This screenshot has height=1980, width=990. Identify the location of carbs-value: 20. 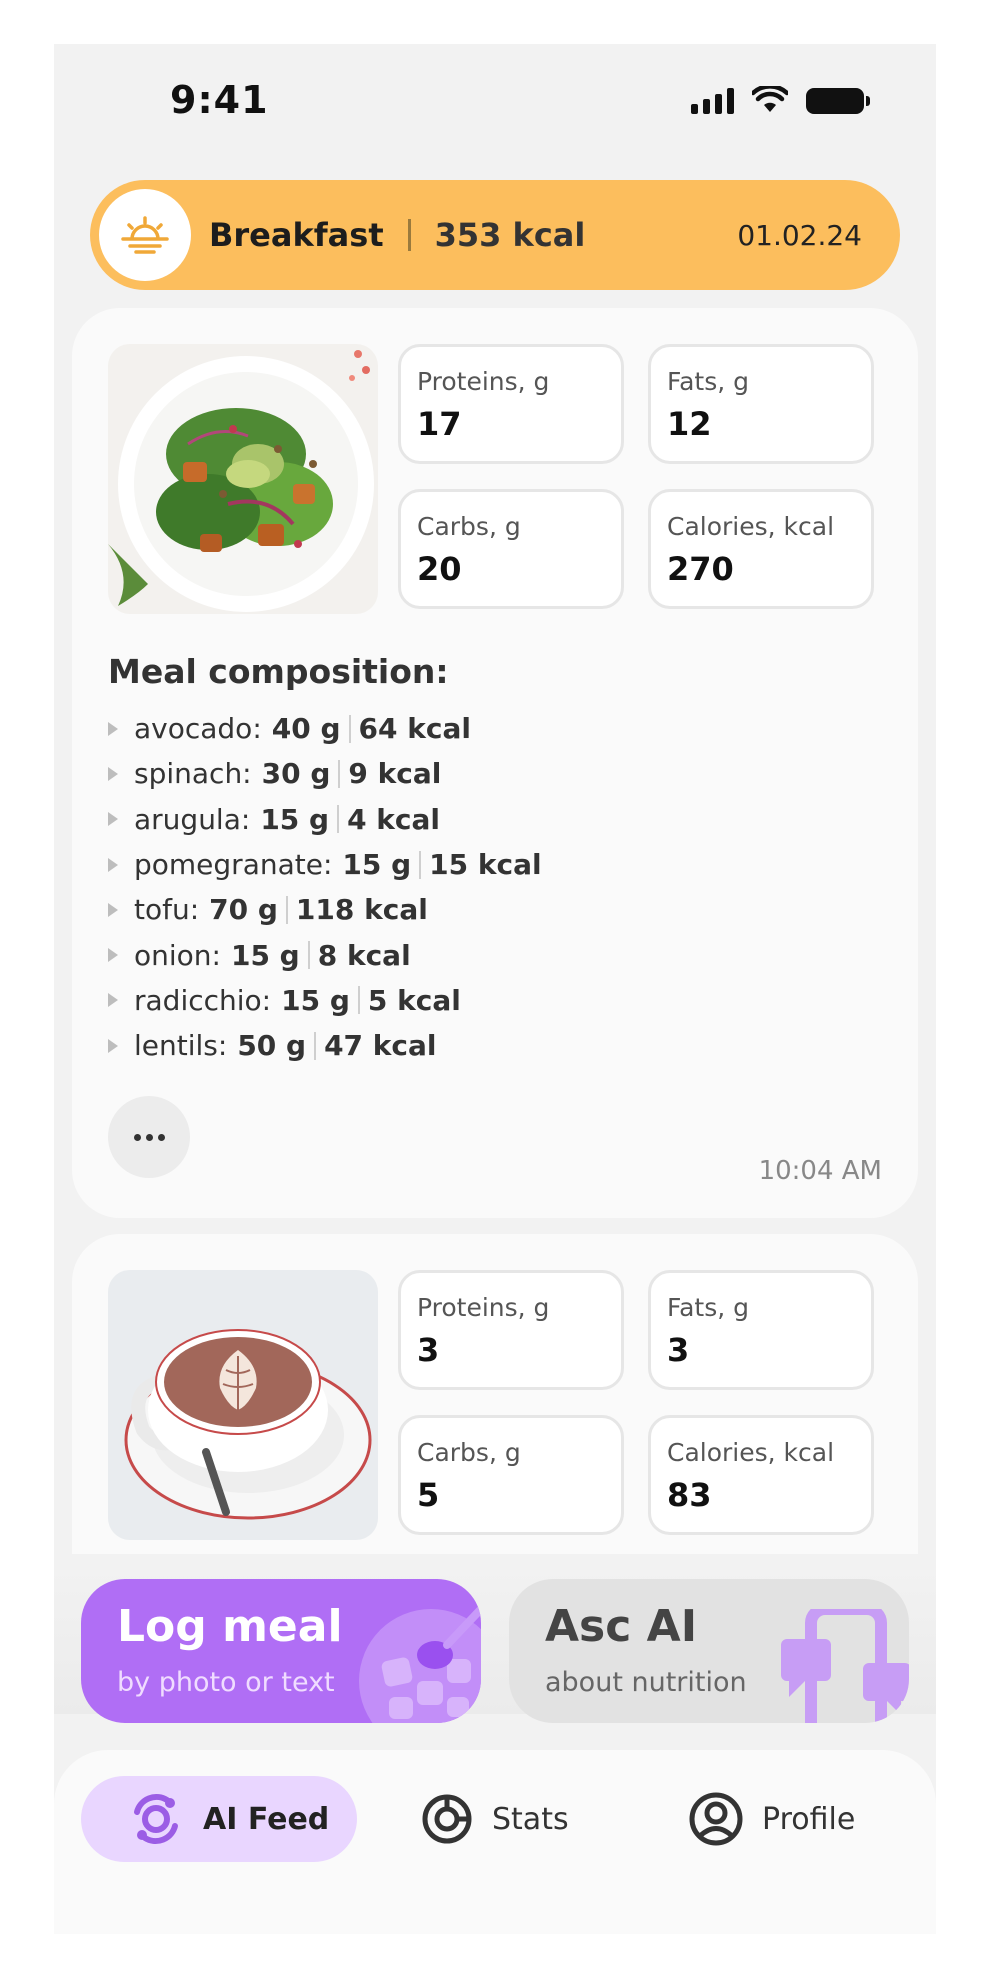
(439, 569).